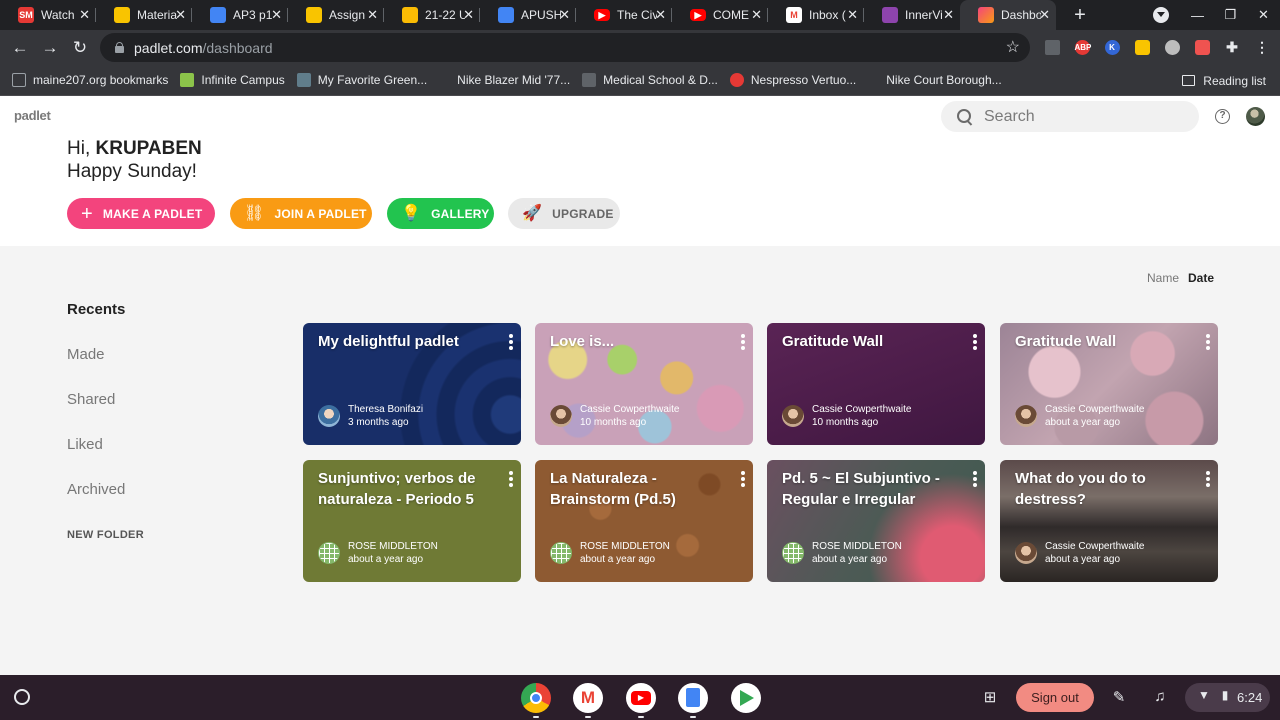 This screenshot has height=720, width=1280. I want to click on thumbs-up-icon, so click(1142, 47).